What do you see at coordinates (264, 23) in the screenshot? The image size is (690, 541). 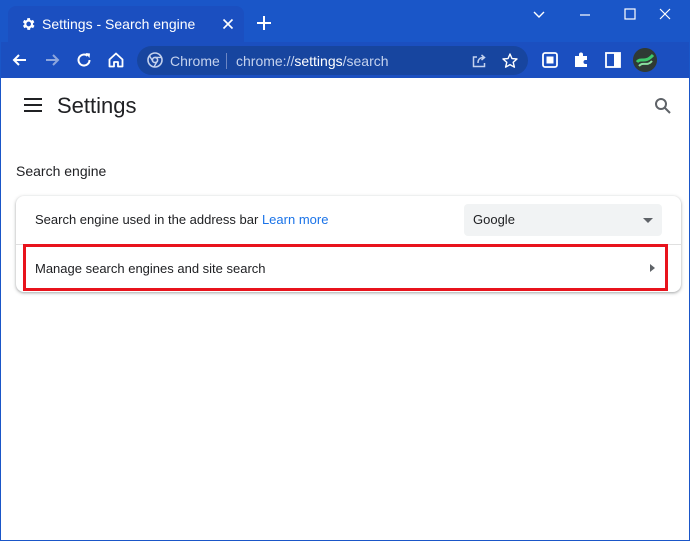 I see `new-tab-plus-icon` at bounding box center [264, 23].